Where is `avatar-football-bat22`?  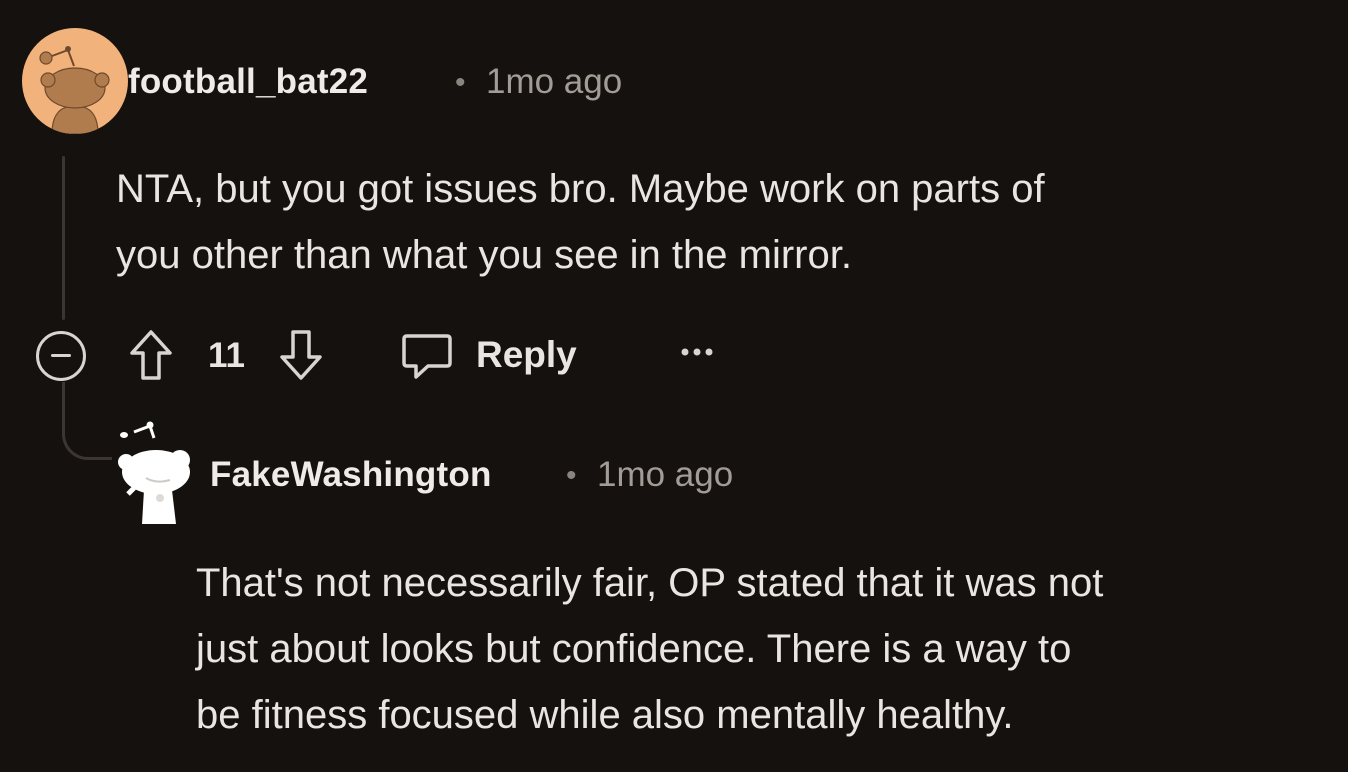
avatar-football-bat22 is located at coordinates (75, 81).